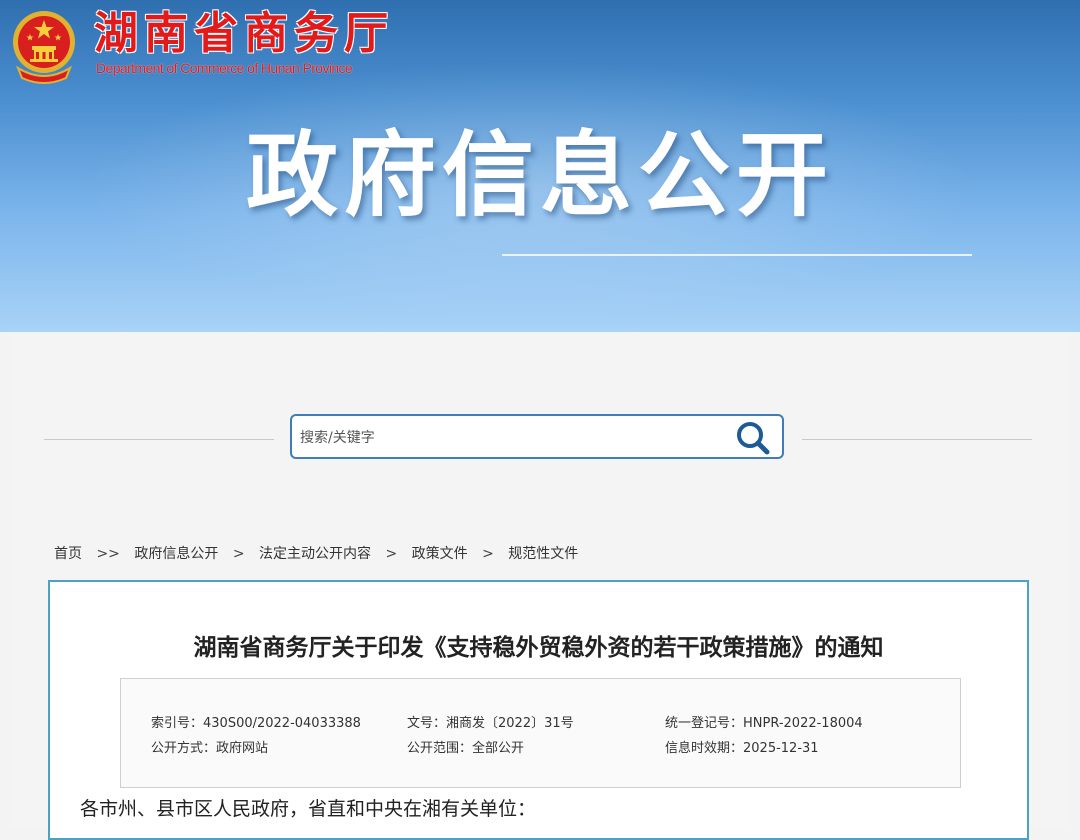 The image size is (1080, 840). Describe the element at coordinates (540, 175) in the screenshot. I see `section-title: 政府信息公开` at that location.